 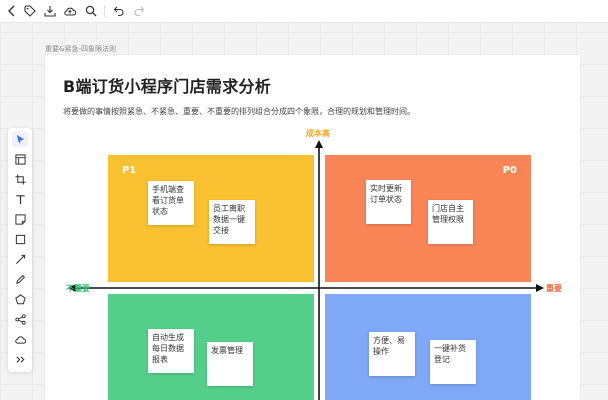 What do you see at coordinates (104, 11) in the screenshot?
I see `toolbar-divider` at bounding box center [104, 11].